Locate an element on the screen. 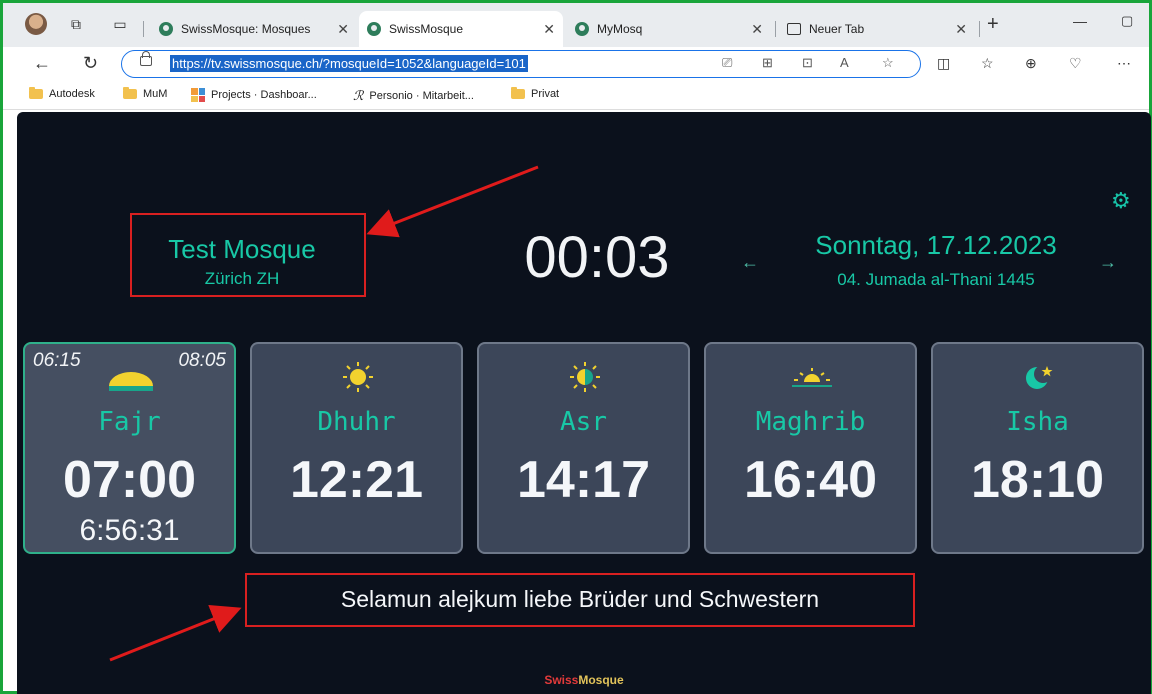 This screenshot has width=1152, height=694. tab-title: MyMosq is located at coordinates (620, 29).